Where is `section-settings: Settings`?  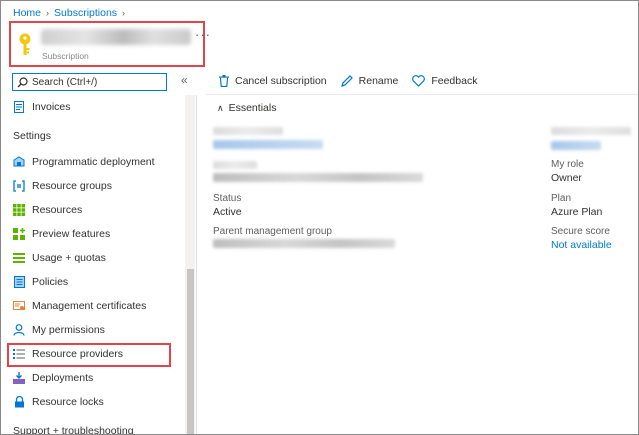 section-settings: Settings is located at coordinates (32, 136).